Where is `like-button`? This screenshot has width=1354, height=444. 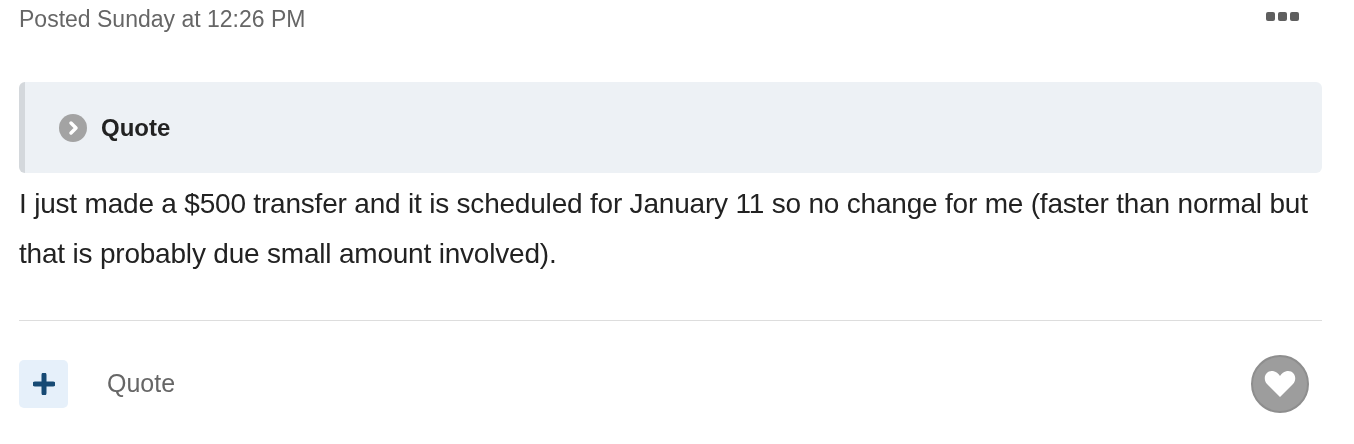 like-button is located at coordinates (1280, 384).